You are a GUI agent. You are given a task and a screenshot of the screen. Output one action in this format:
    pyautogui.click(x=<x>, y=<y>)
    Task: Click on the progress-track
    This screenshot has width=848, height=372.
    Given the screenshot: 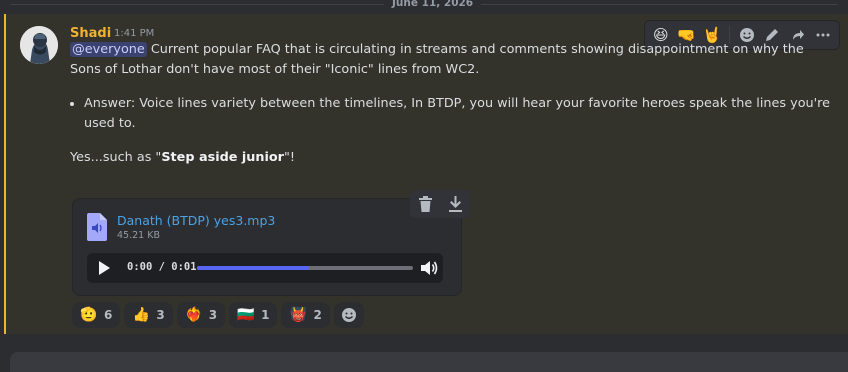 What is the action you would take?
    pyautogui.click(x=305, y=268)
    